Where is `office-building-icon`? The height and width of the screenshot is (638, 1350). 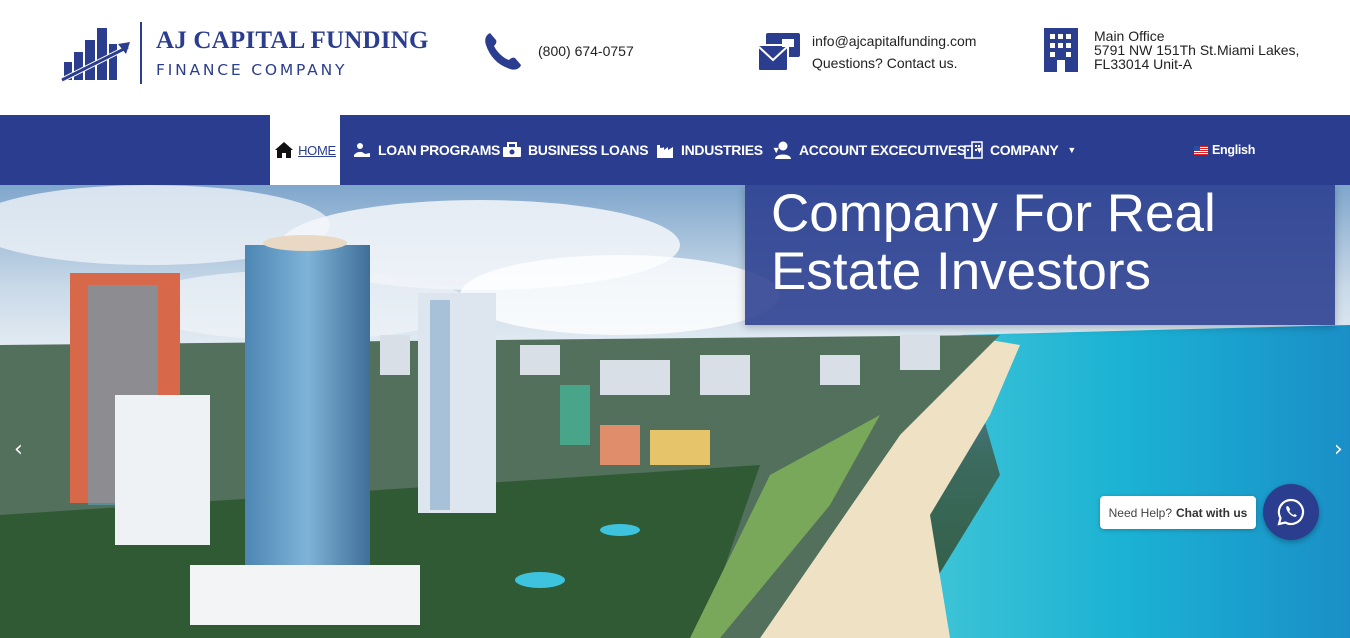
office-building-icon is located at coordinates (1061, 50).